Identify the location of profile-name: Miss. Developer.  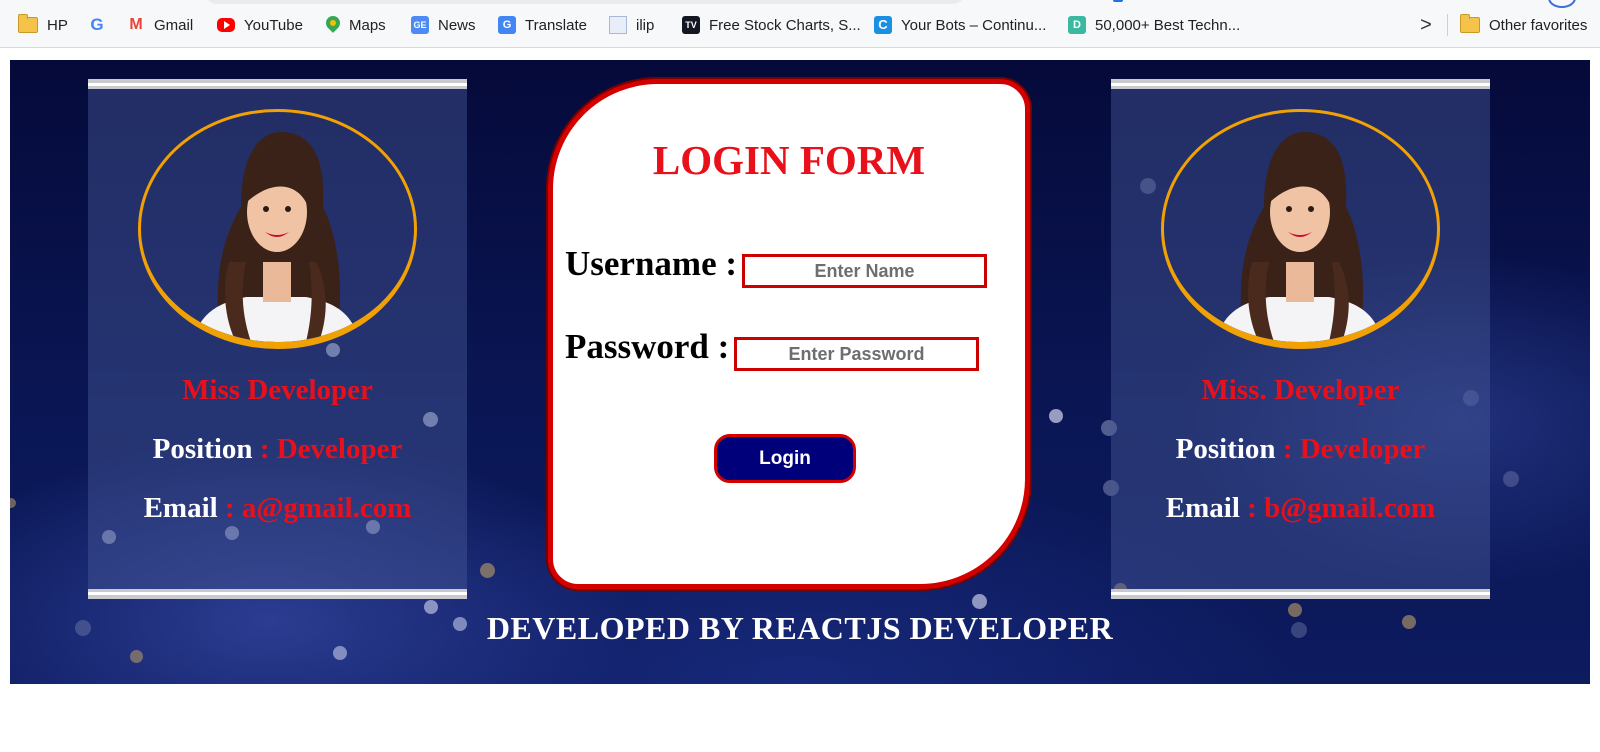
(1300, 390).